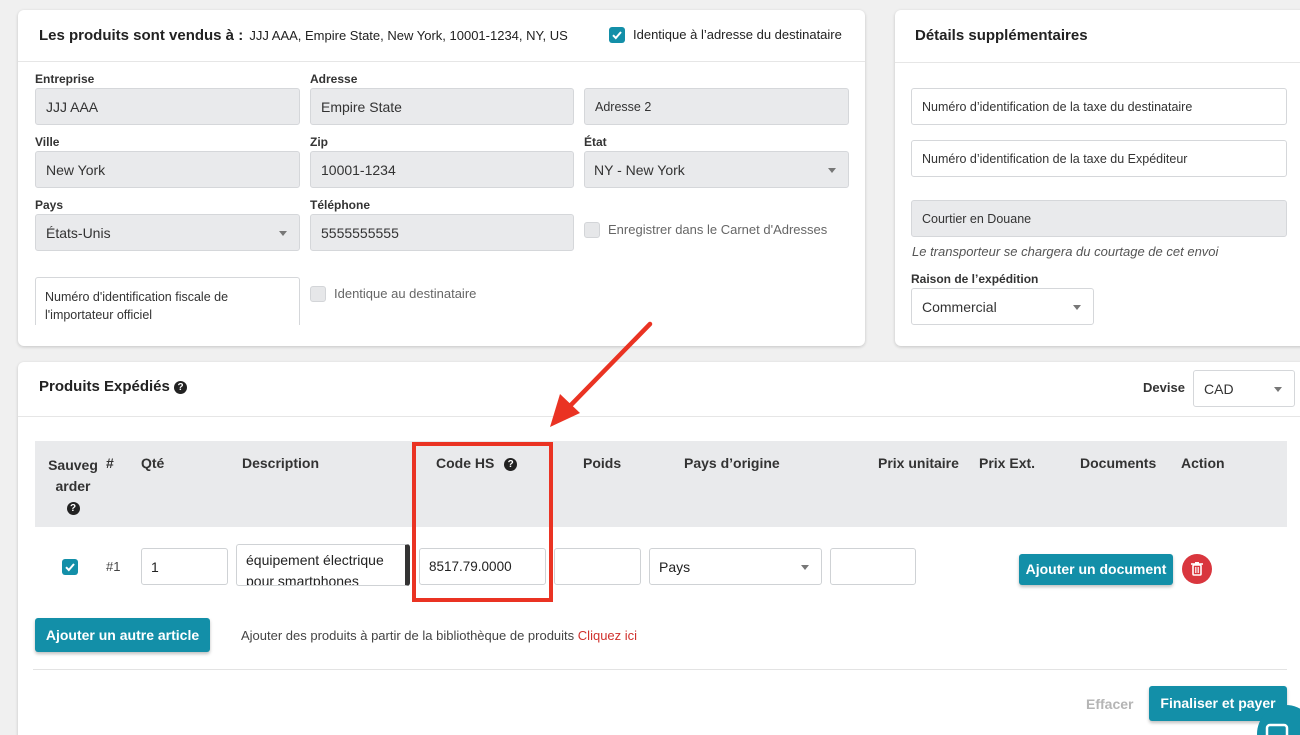 Image resolution: width=1300 pixels, height=735 pixels. I want to click on identical-recipient-label: Identique au destinataire, so click(405, 293).